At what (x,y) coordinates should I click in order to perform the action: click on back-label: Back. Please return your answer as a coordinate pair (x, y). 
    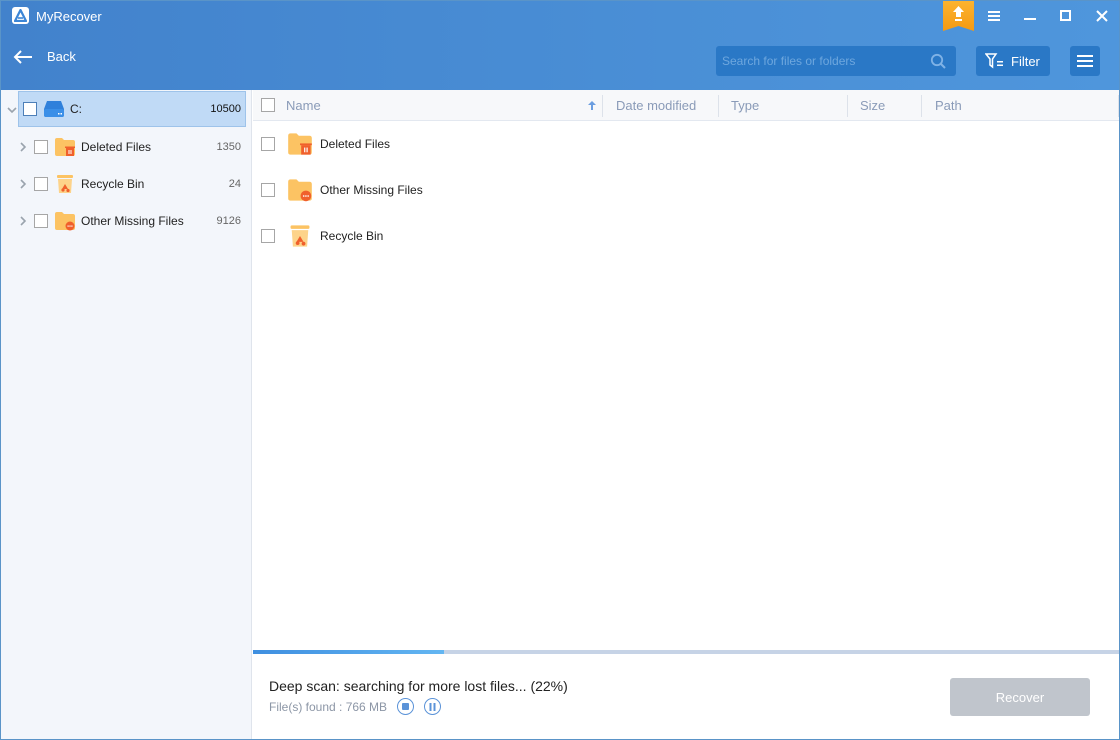
    Looking at the image, I should click on (61, 56).